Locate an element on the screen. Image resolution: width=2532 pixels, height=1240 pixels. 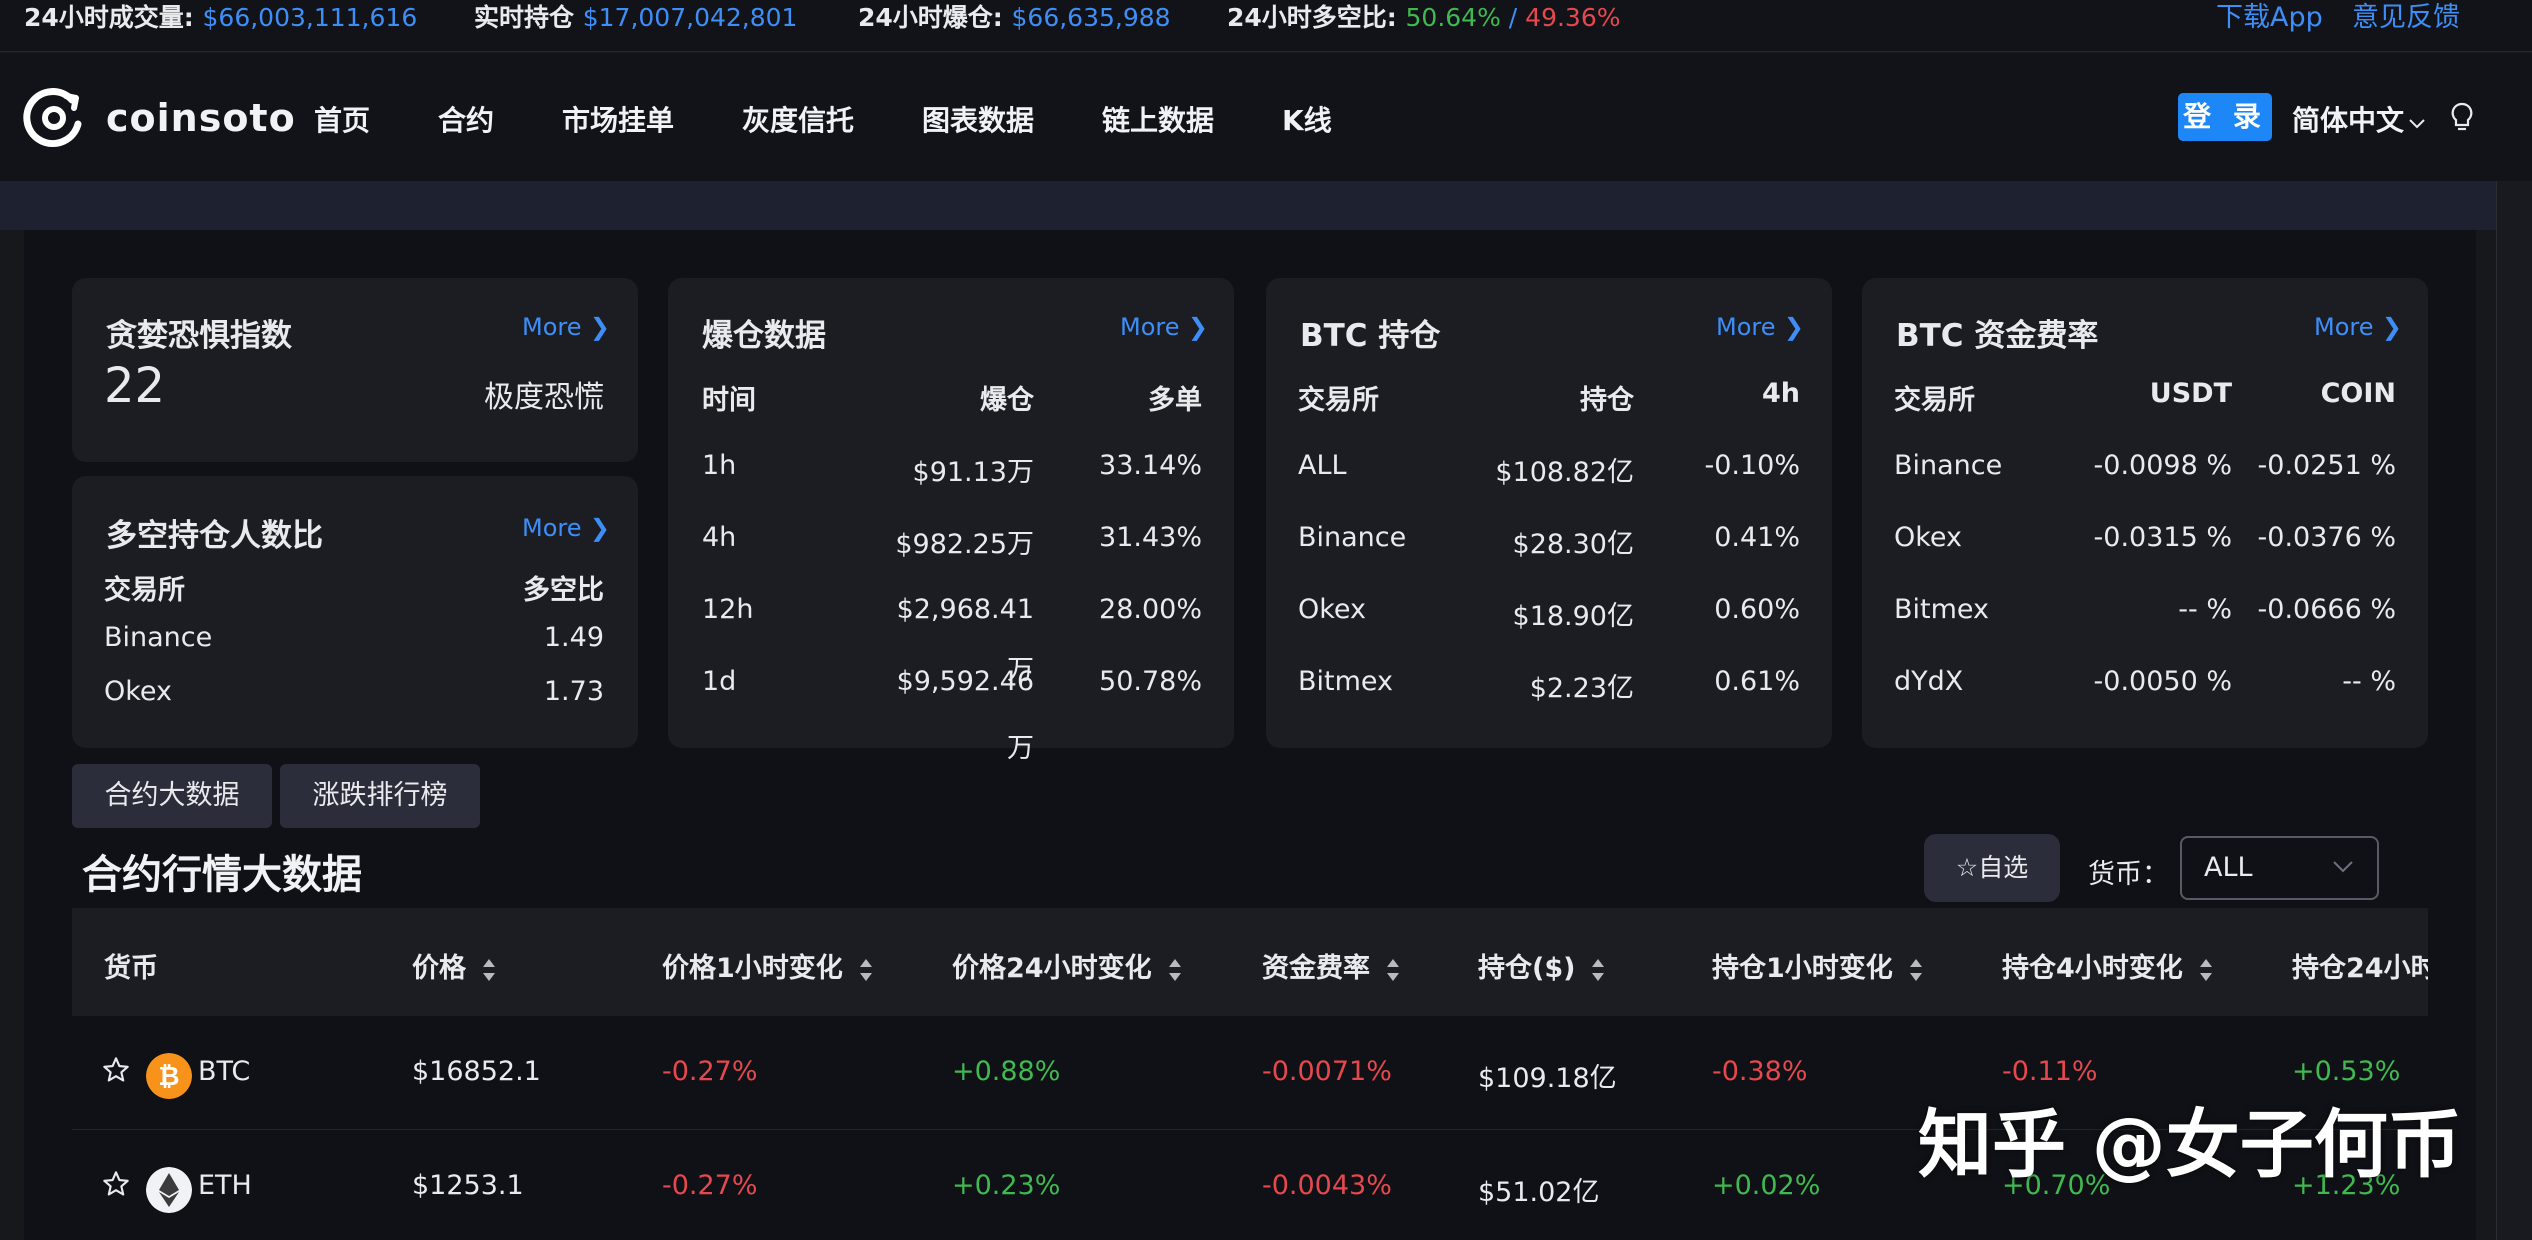
liq-row-amount: $982.25万 is located at coordinates (964, 544).